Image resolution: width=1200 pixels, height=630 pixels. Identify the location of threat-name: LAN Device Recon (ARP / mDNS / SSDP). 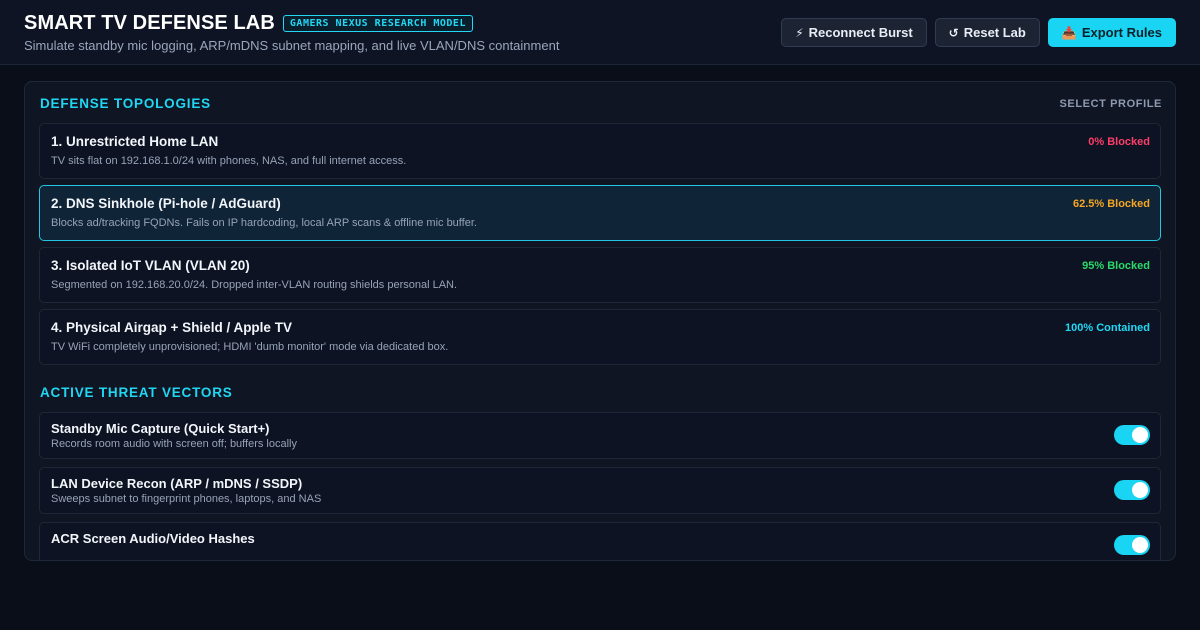
(177, 483).